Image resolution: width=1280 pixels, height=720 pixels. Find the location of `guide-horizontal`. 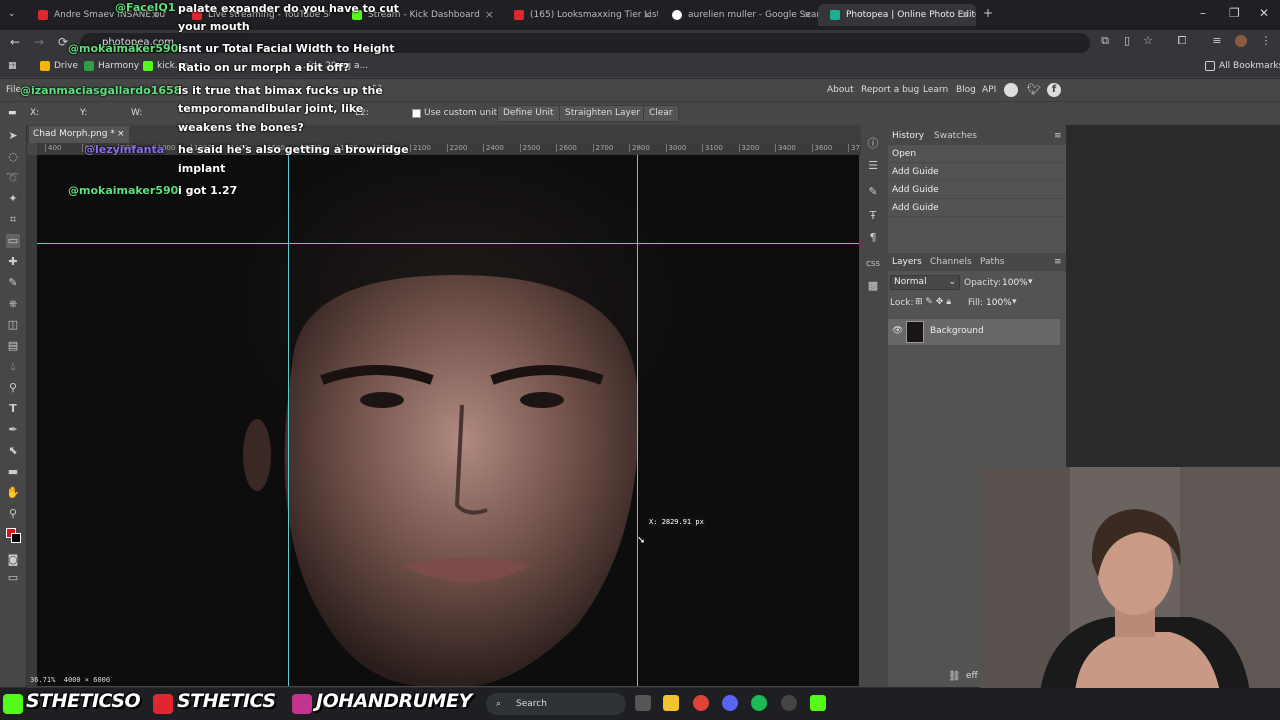

guide-horizontal is located at coordinates (448, 243).